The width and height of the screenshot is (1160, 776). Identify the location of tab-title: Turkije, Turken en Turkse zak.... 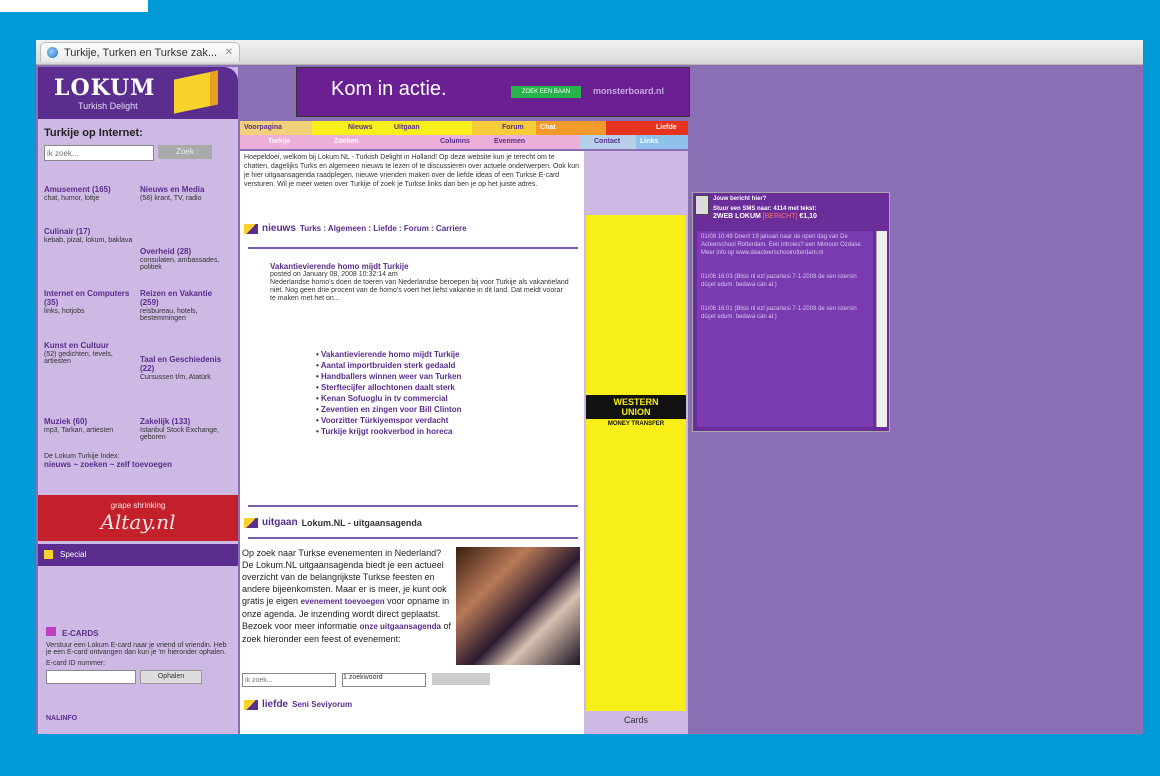
(141, 52).